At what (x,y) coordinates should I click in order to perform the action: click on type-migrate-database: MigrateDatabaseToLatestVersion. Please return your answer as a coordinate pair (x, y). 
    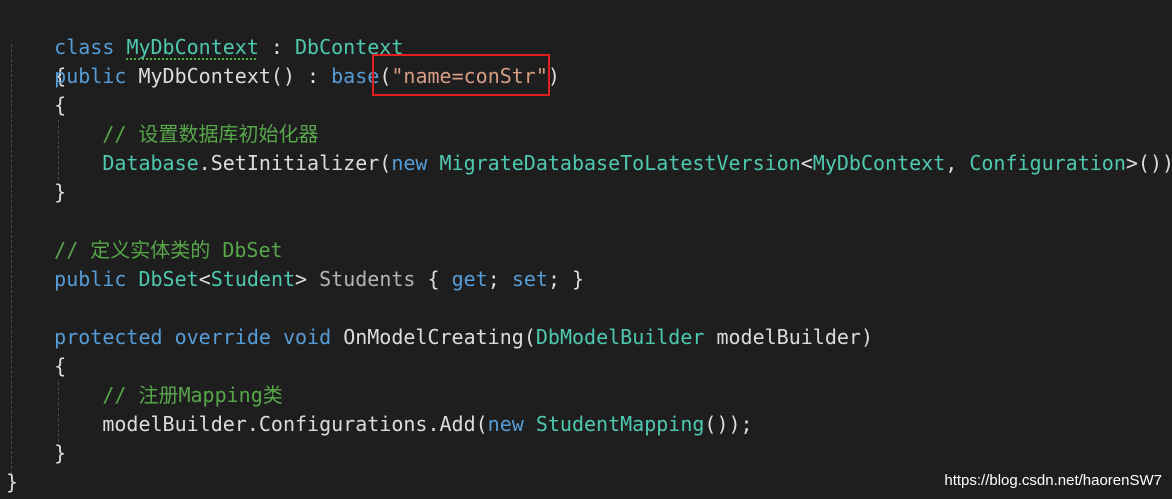
    Looking at the image, I should click on (620, 163).